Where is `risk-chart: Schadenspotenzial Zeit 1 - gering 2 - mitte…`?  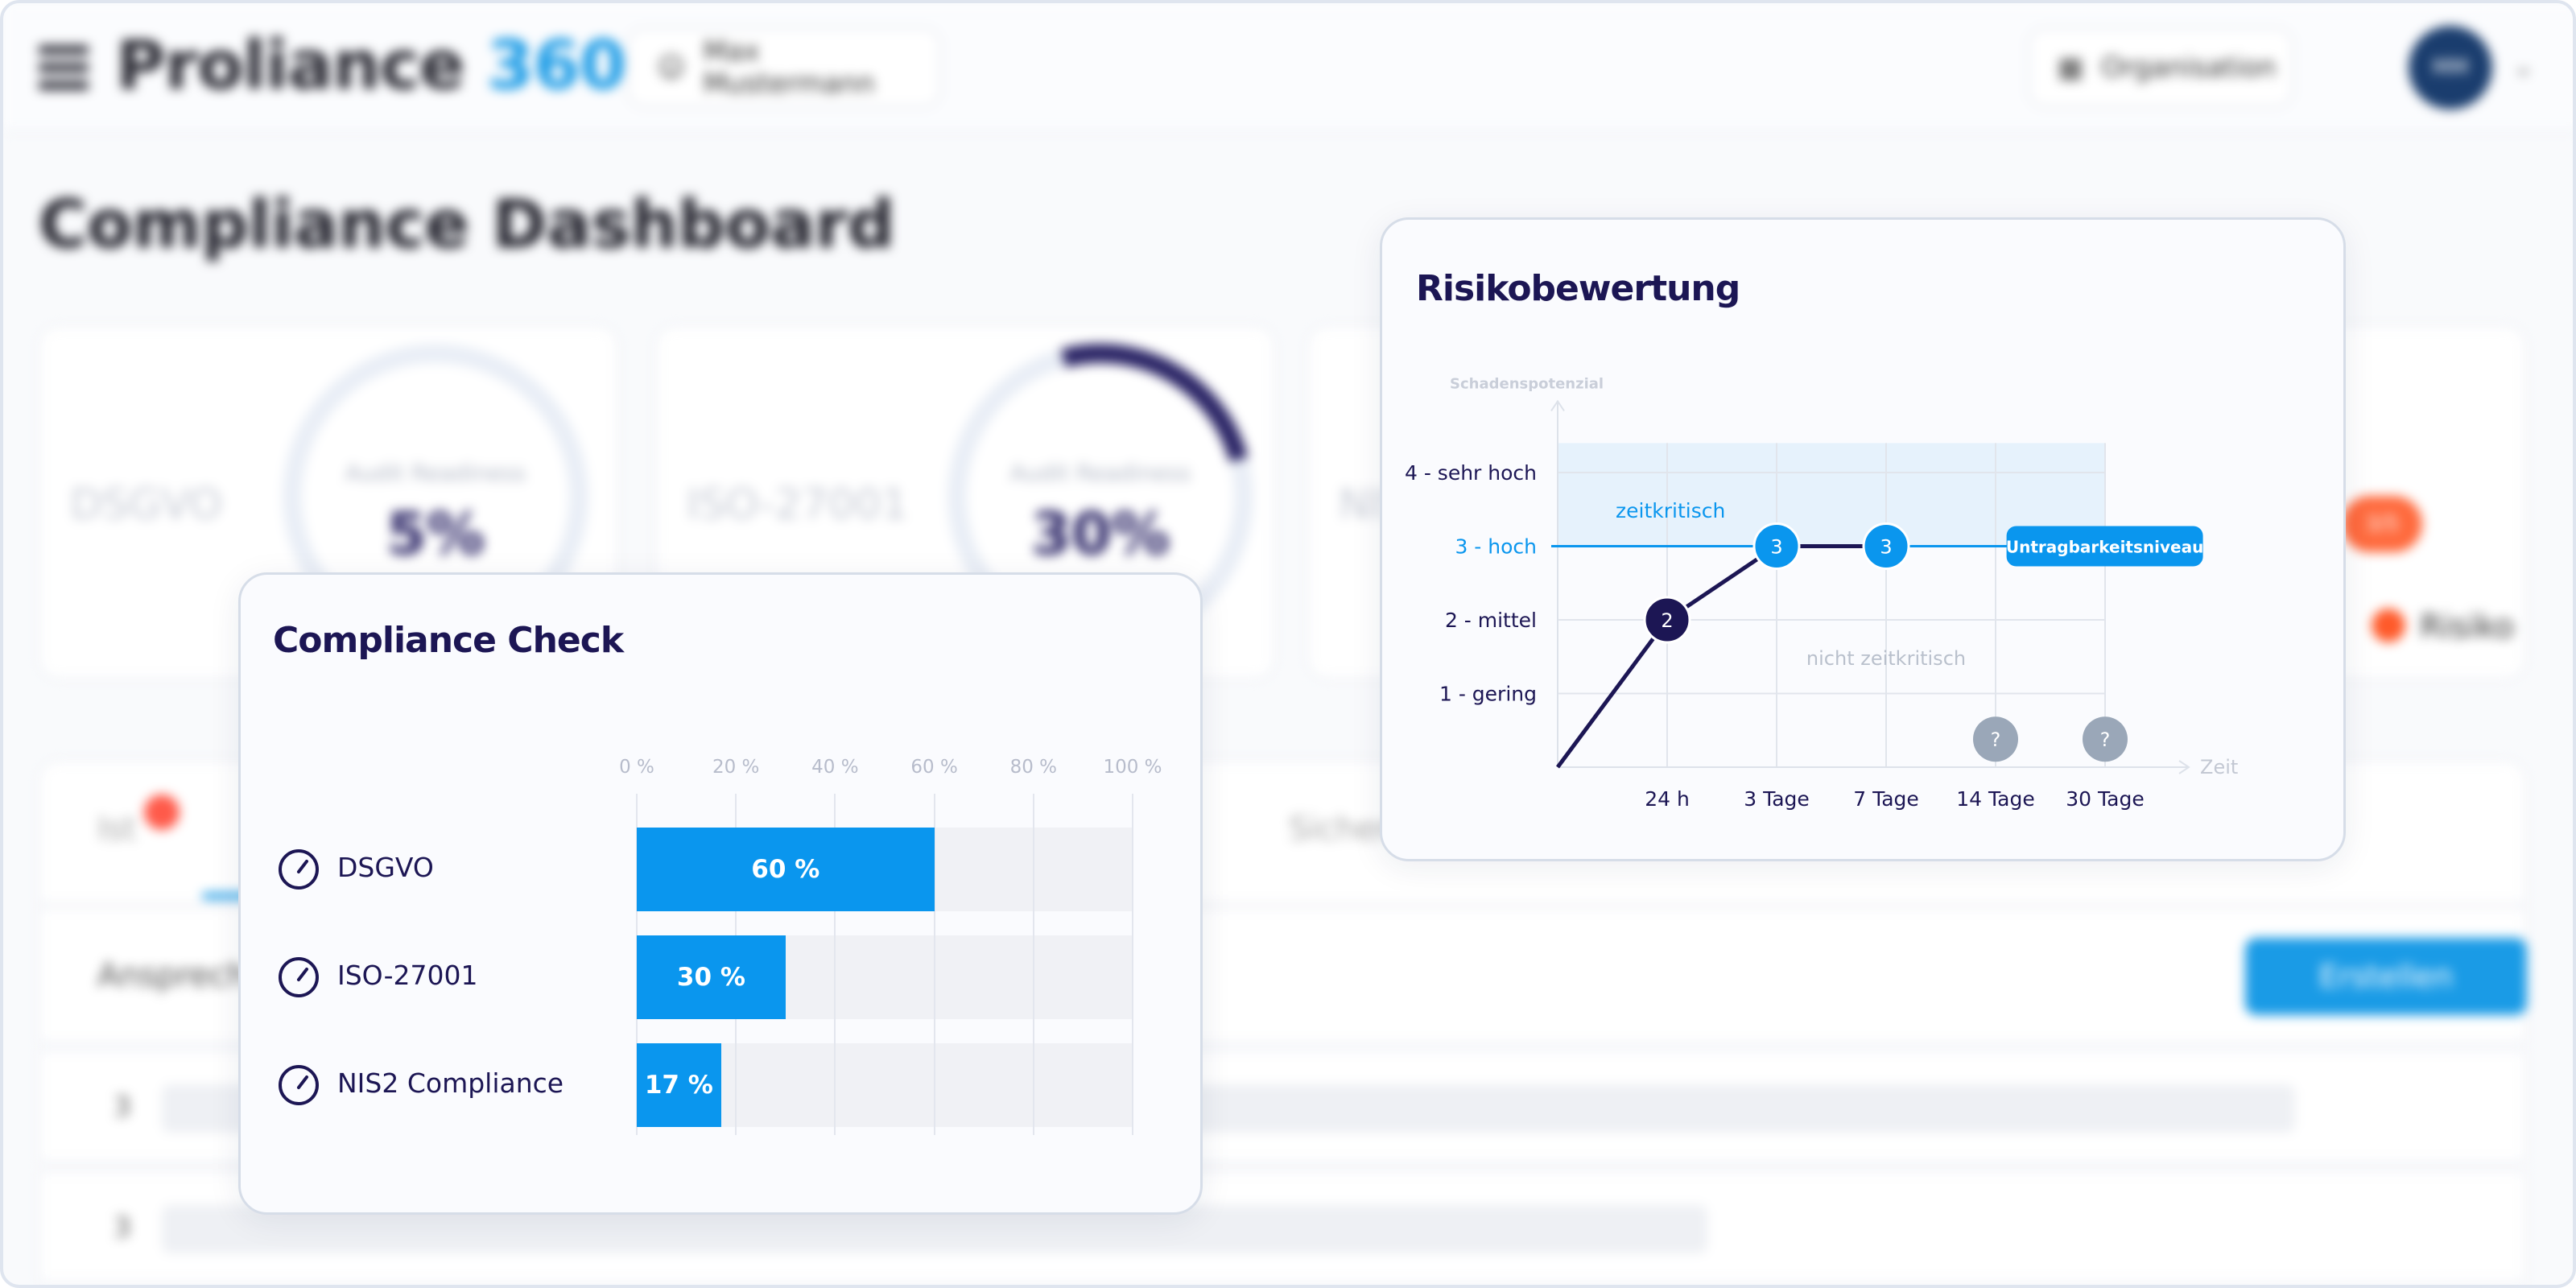
risk-chart: Schadenspotenzial Zeit 1 - gering 2 - mitte… is located at coordinates (1821, 593).